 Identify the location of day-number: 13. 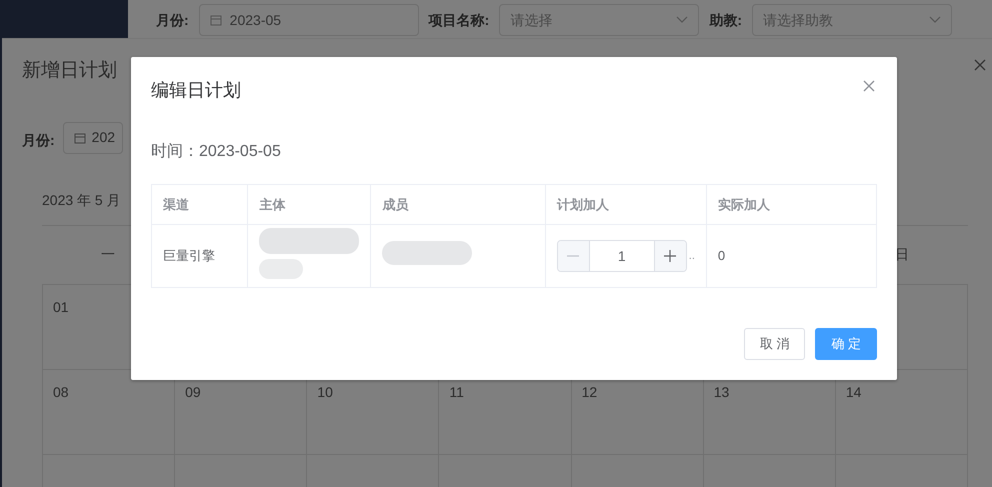
(722, 392).